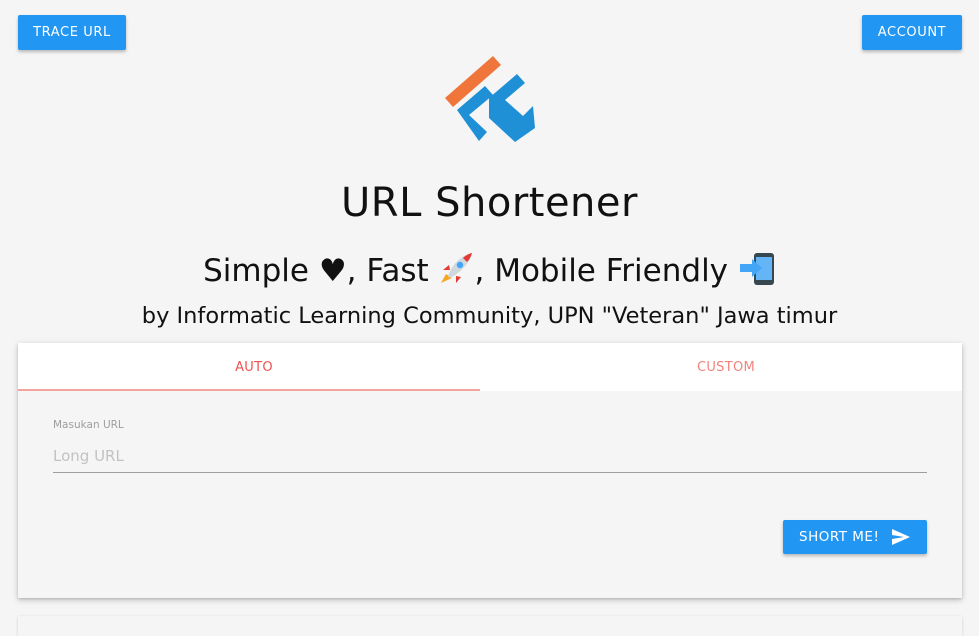 The width and height of the screenshot is (979, 636). I want to click on long-url-input, so click(490, 456).